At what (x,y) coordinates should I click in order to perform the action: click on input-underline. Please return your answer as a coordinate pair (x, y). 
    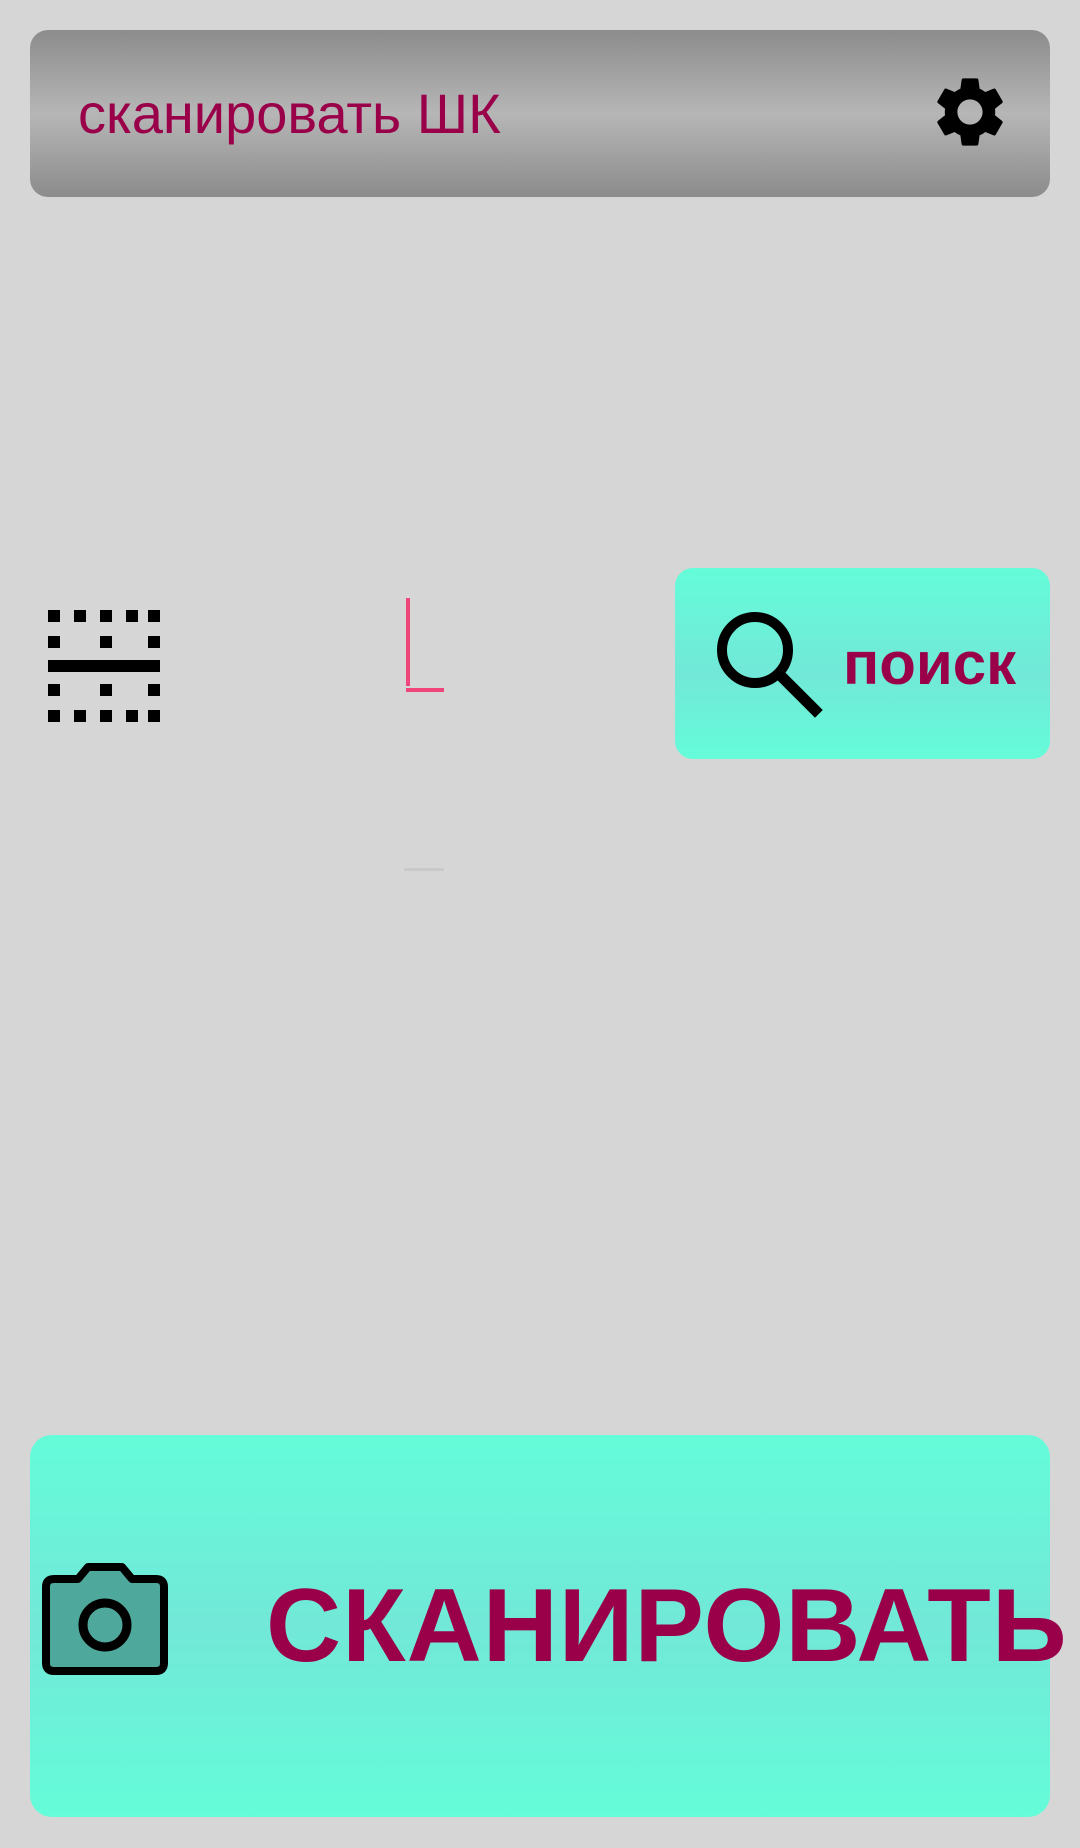
    Looking at the image, I should click on (425, 690).